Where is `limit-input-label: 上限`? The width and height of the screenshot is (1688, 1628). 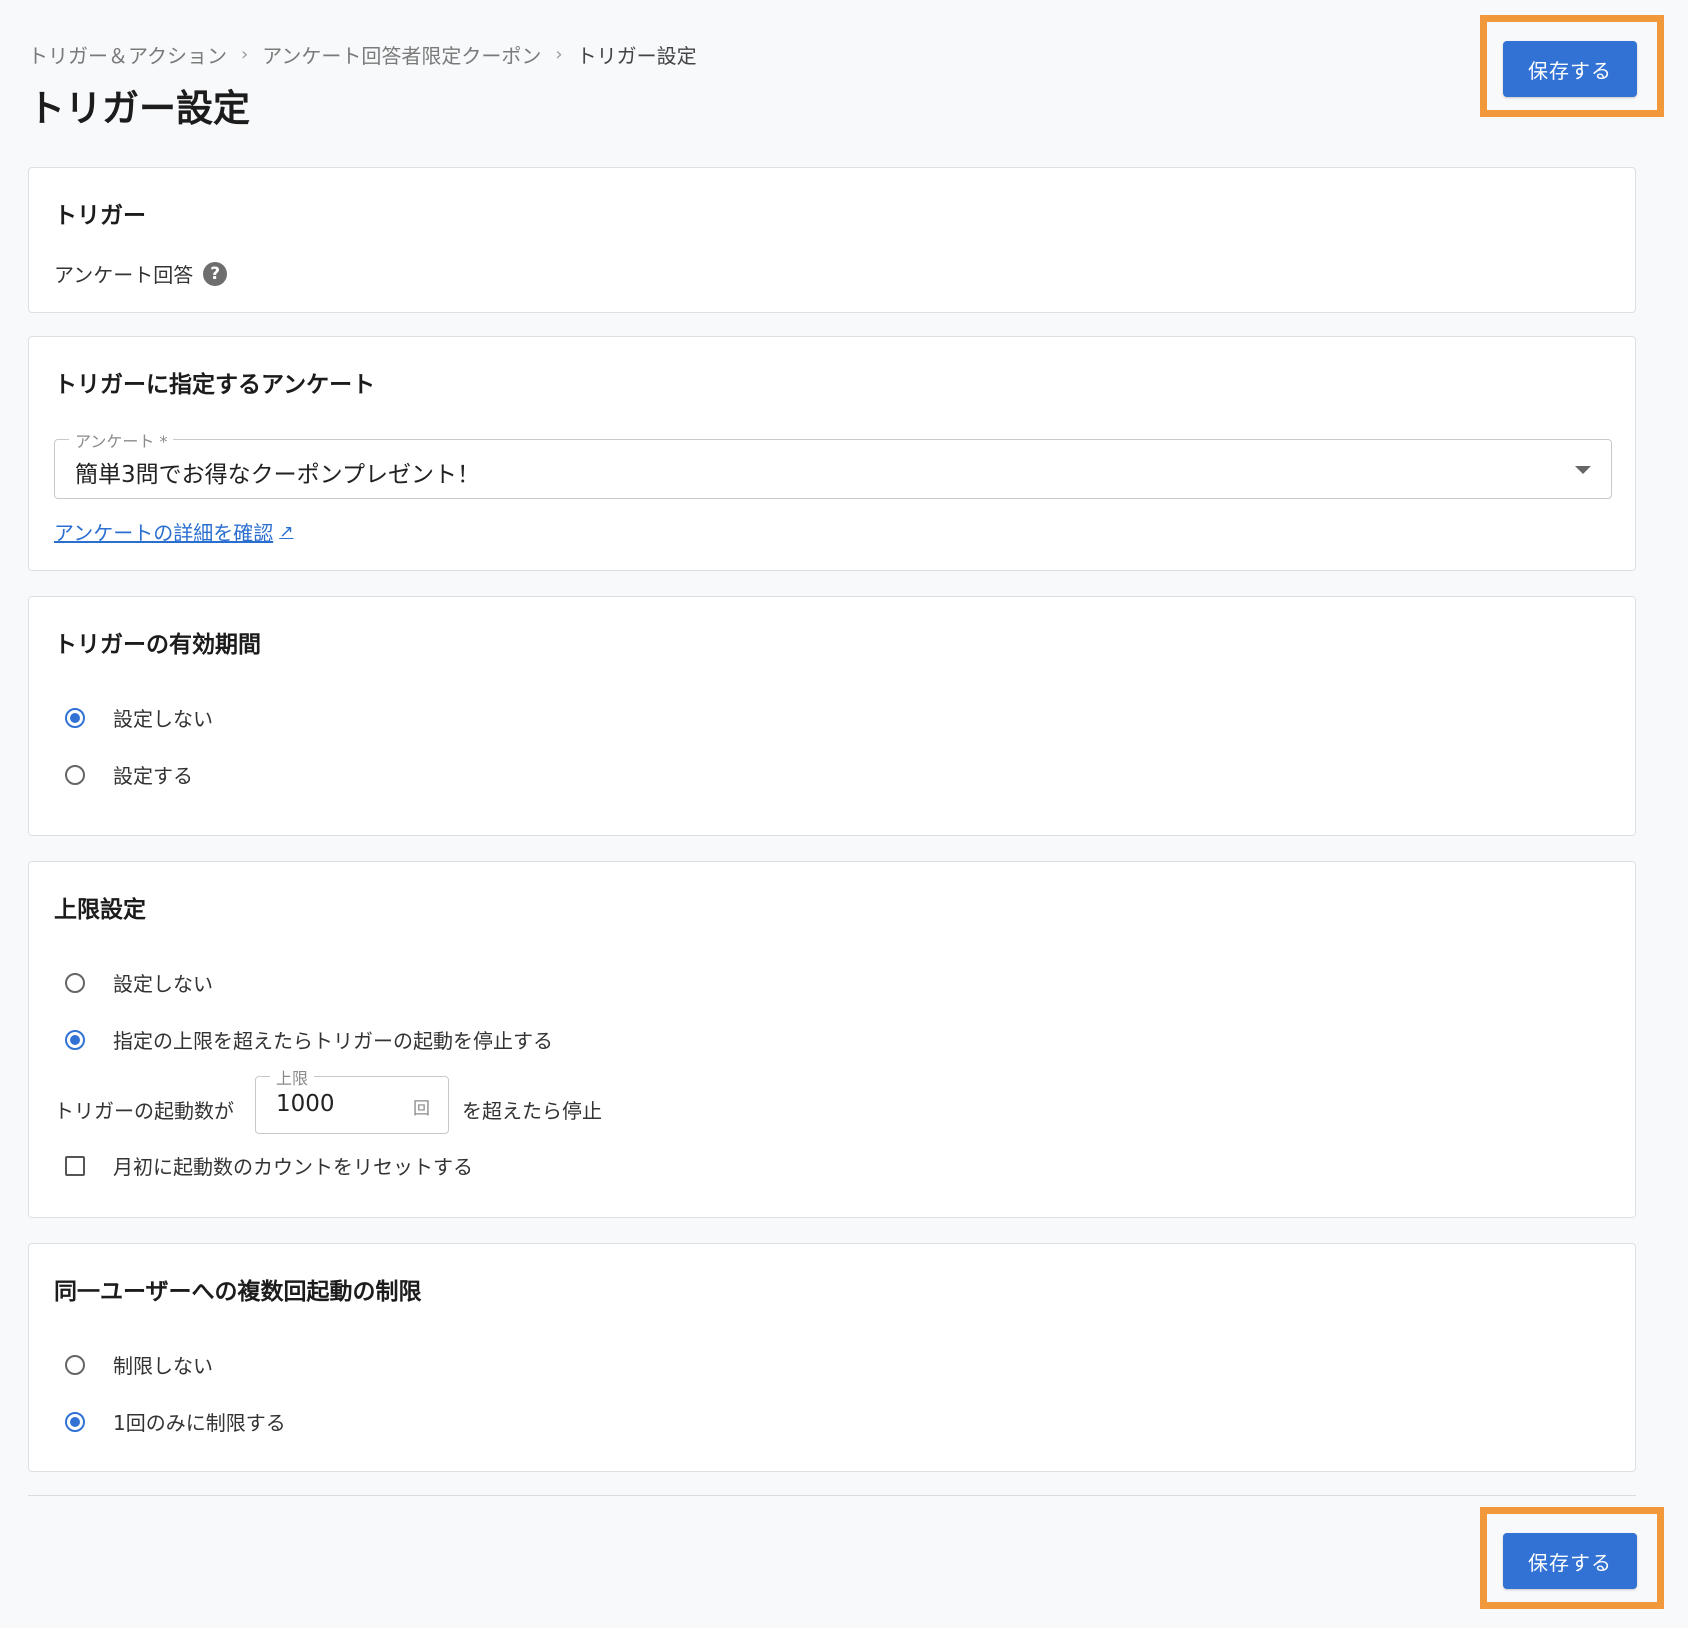
limit-input-label: 上限 is located at coordinates (292, 1077).